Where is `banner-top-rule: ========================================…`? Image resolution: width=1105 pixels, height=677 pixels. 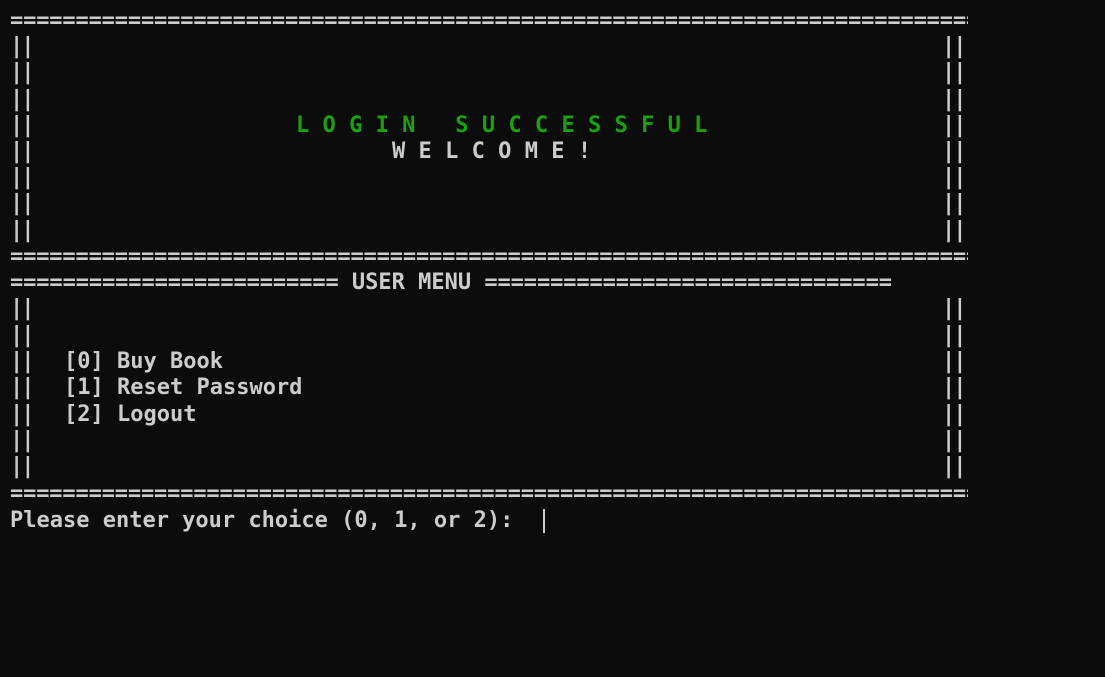 banner-top-rule: ========================================… is located at coordinates (489, 20).